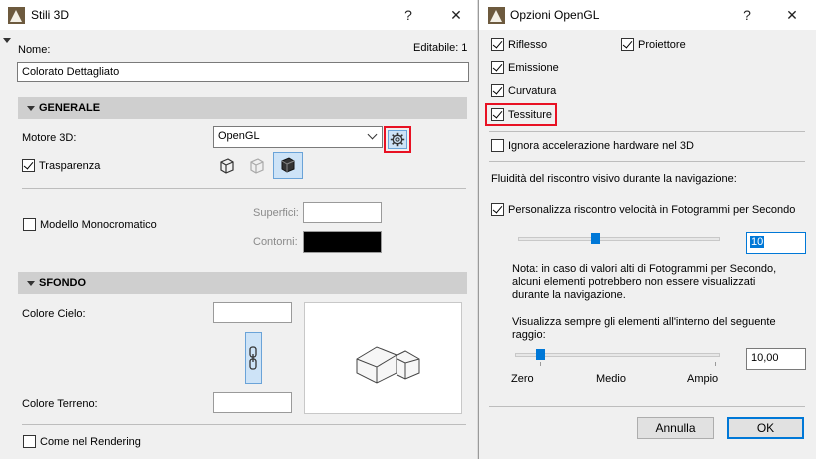  Describe the element at coordinates (49, 138) in the screenshot. I see `engine-label: Motore 3D:` at that location.